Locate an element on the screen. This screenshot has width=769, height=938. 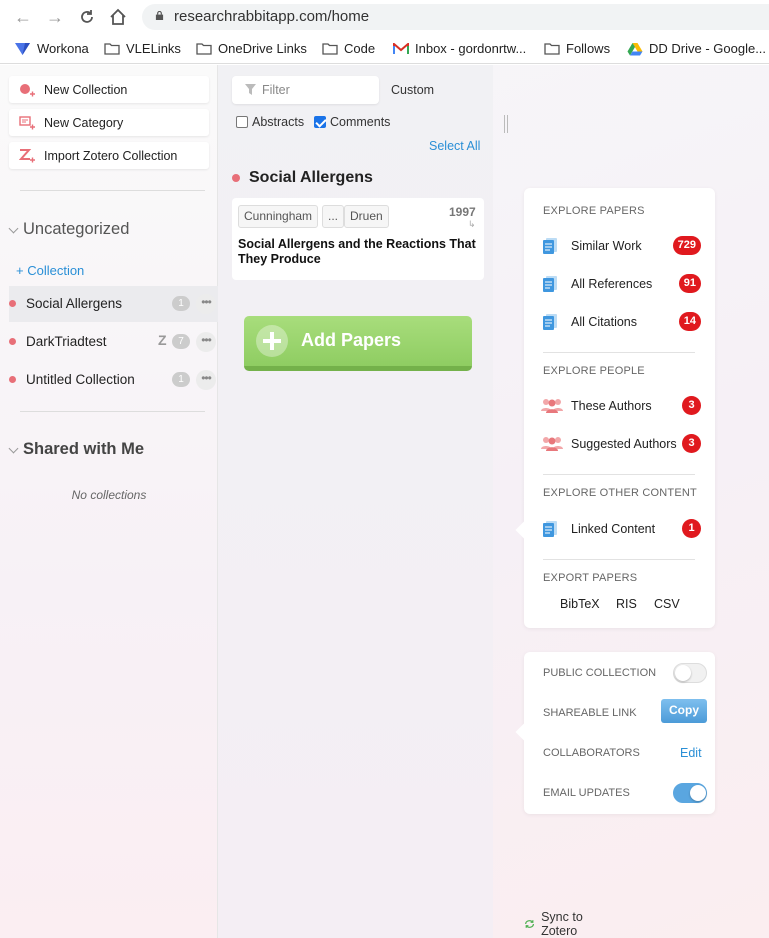
edit-collaborators-link: Edit is located at coordinates (691, 753).